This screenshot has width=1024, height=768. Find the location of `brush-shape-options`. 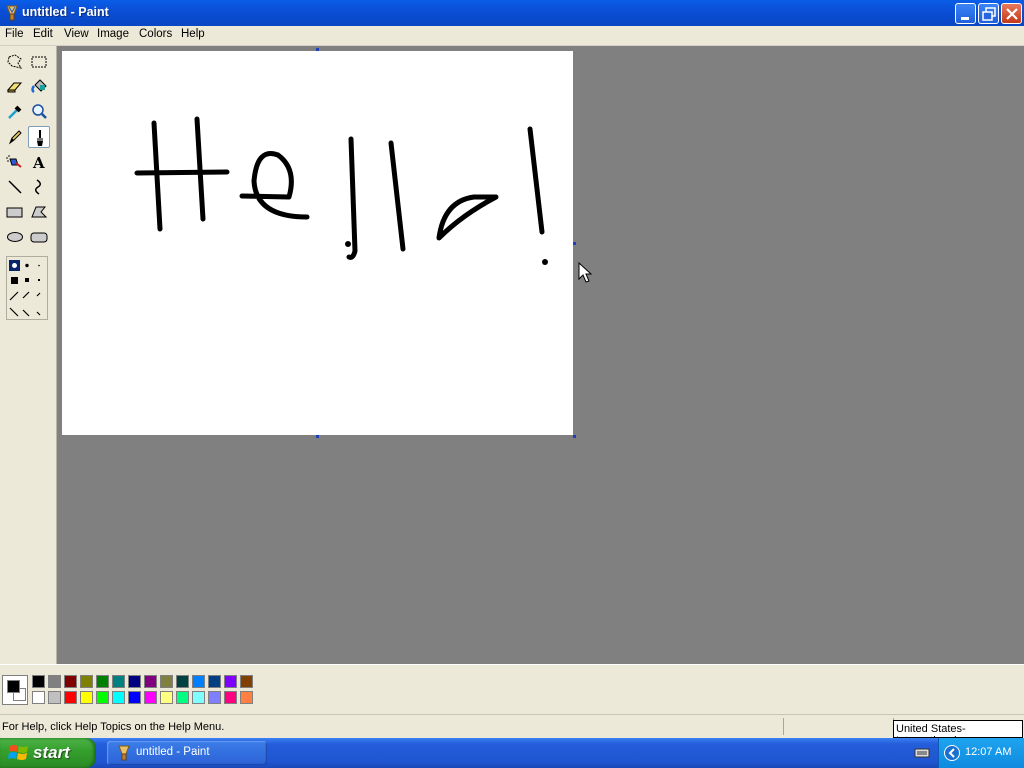

brush-shape-options is located at coordinates (27, 288).